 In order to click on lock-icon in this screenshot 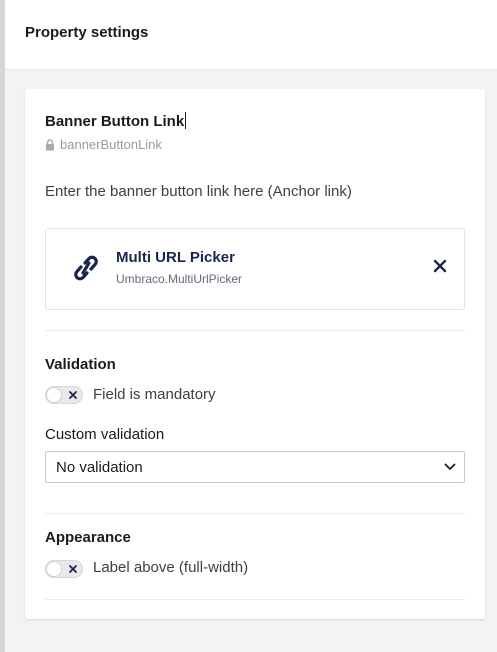, I will do `click(50, 144)`.